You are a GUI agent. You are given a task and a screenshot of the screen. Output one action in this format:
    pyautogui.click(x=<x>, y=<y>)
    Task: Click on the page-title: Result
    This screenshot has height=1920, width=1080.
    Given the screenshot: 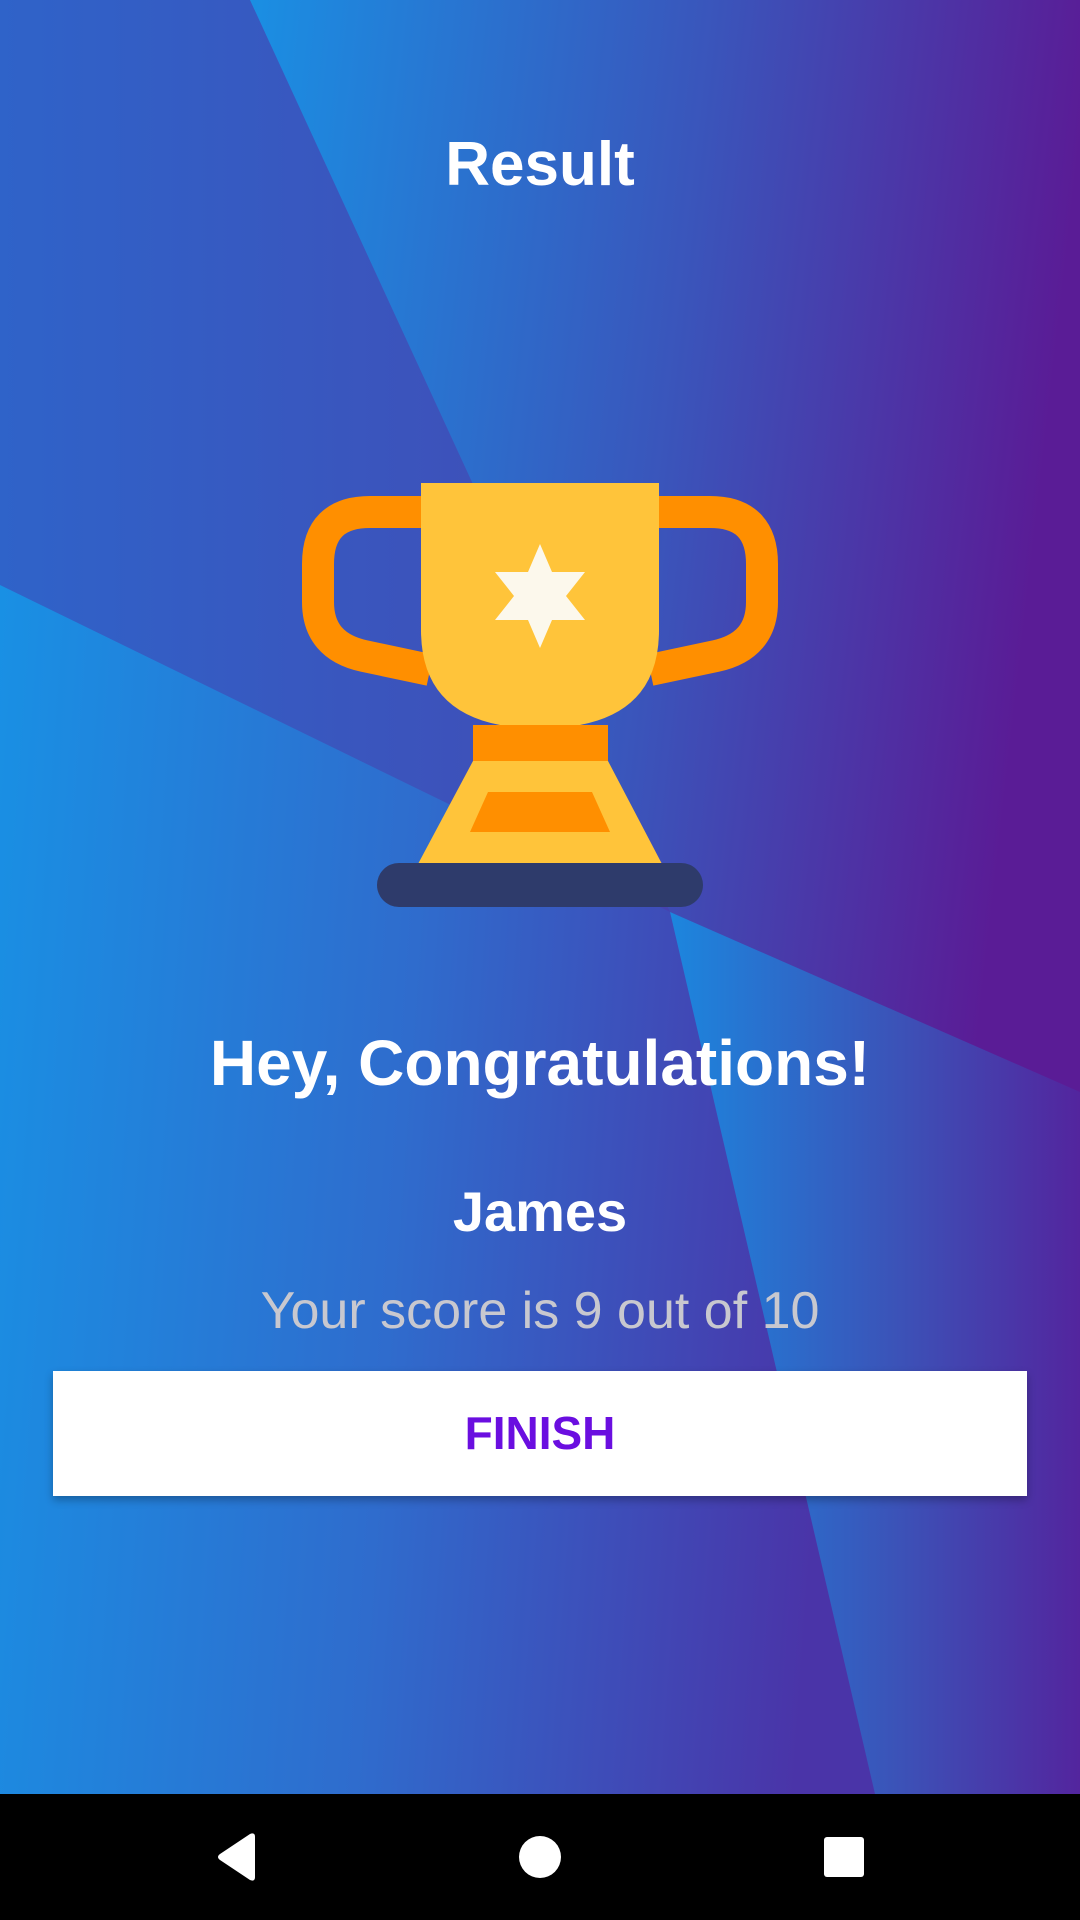 What is the action you would take?
    pyautogui.click(x=540, y=164)
    